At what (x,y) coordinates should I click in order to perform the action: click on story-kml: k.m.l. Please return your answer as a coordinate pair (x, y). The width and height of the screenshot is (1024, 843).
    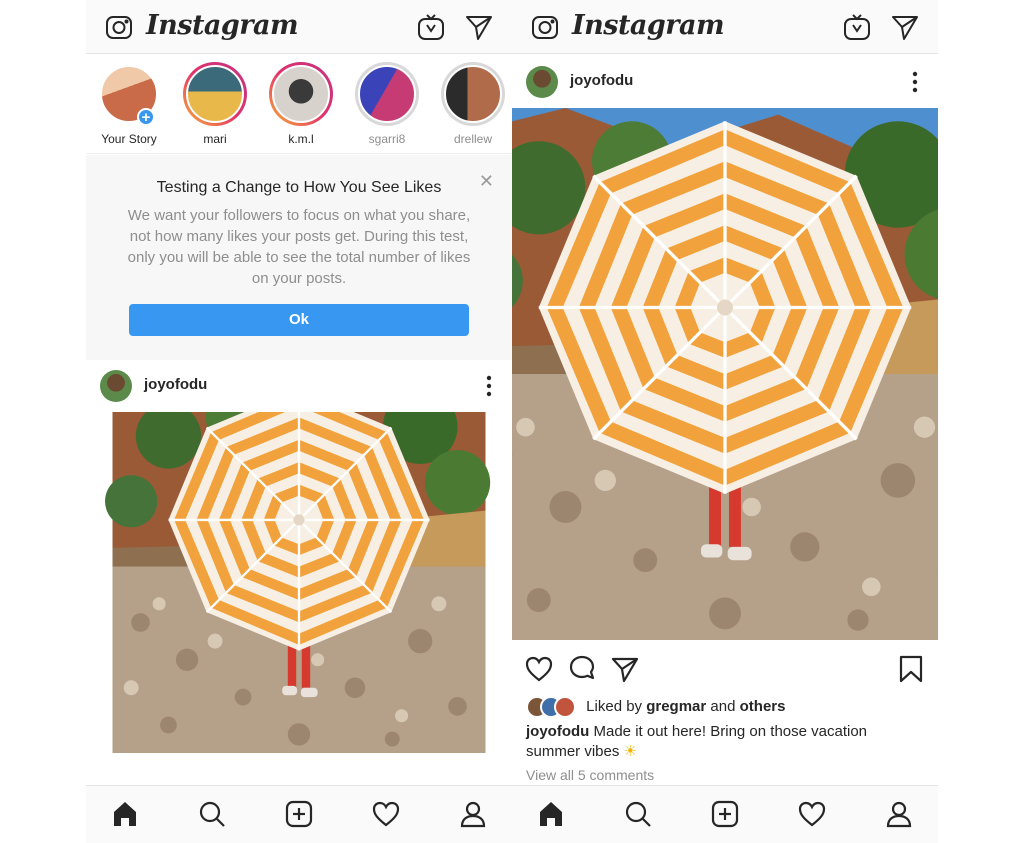
    Looking at the image, I should click on (301, 104).